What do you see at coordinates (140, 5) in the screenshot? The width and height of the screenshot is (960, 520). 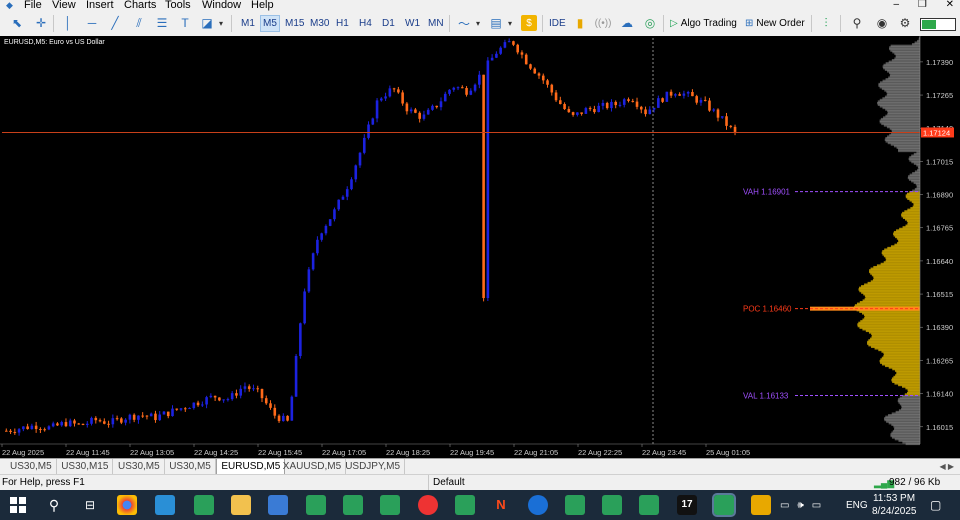 I see `menu-charts: Charts` at bounding box center [140, 5].